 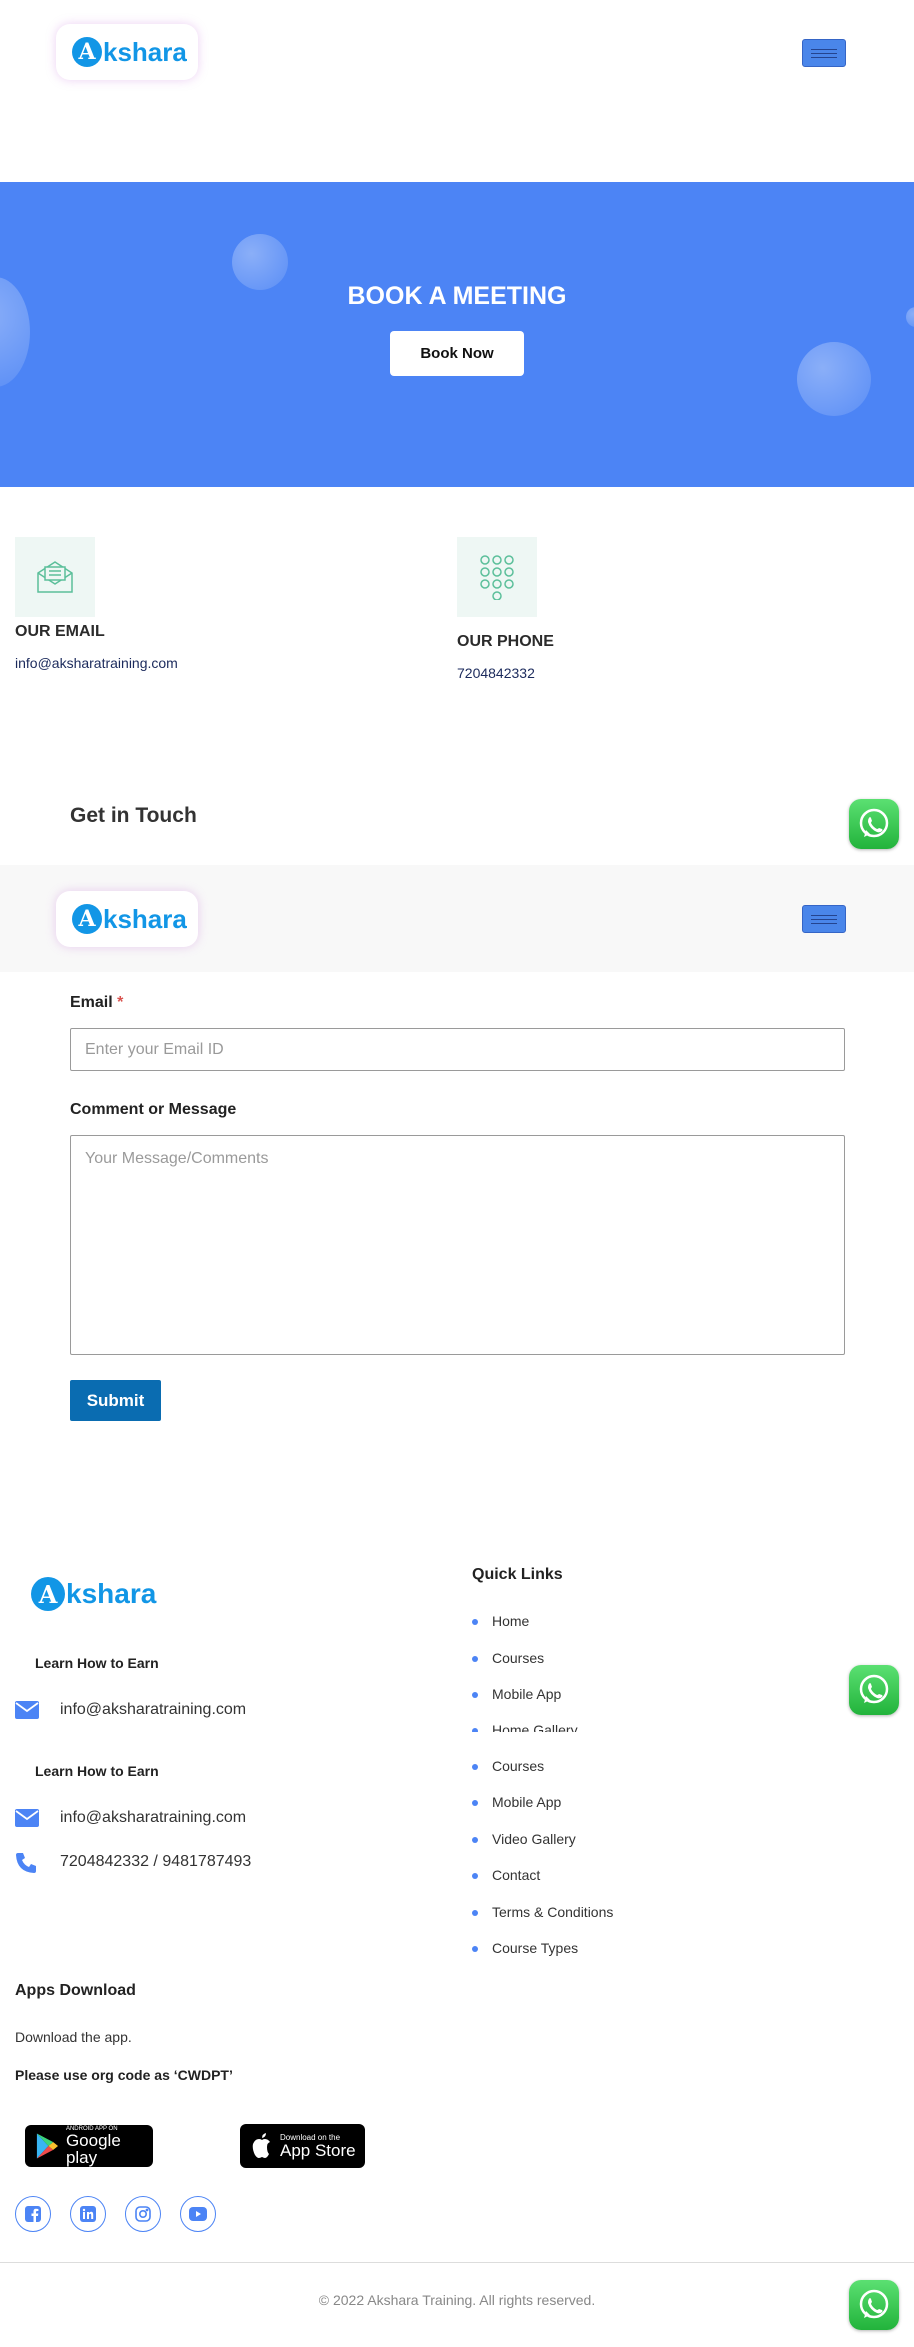 I want to click on hero-banner: BOOK A MEETING Book Now, so click(x=457, y=334).